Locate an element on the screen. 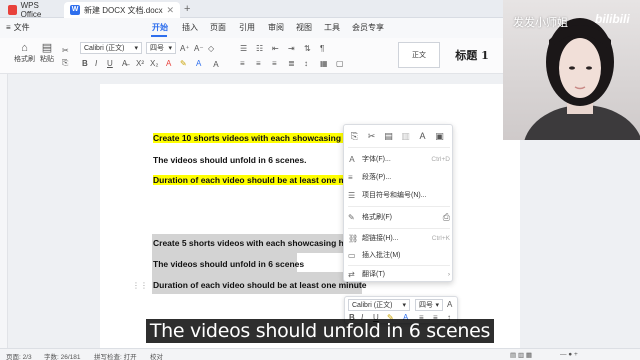  paste-label: 粘贴 is located at coordinates (47, 59).